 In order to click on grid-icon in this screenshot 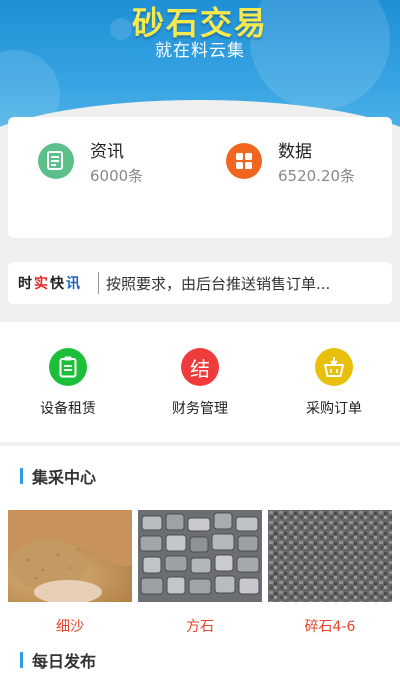, I will do `click(244, 161)`.